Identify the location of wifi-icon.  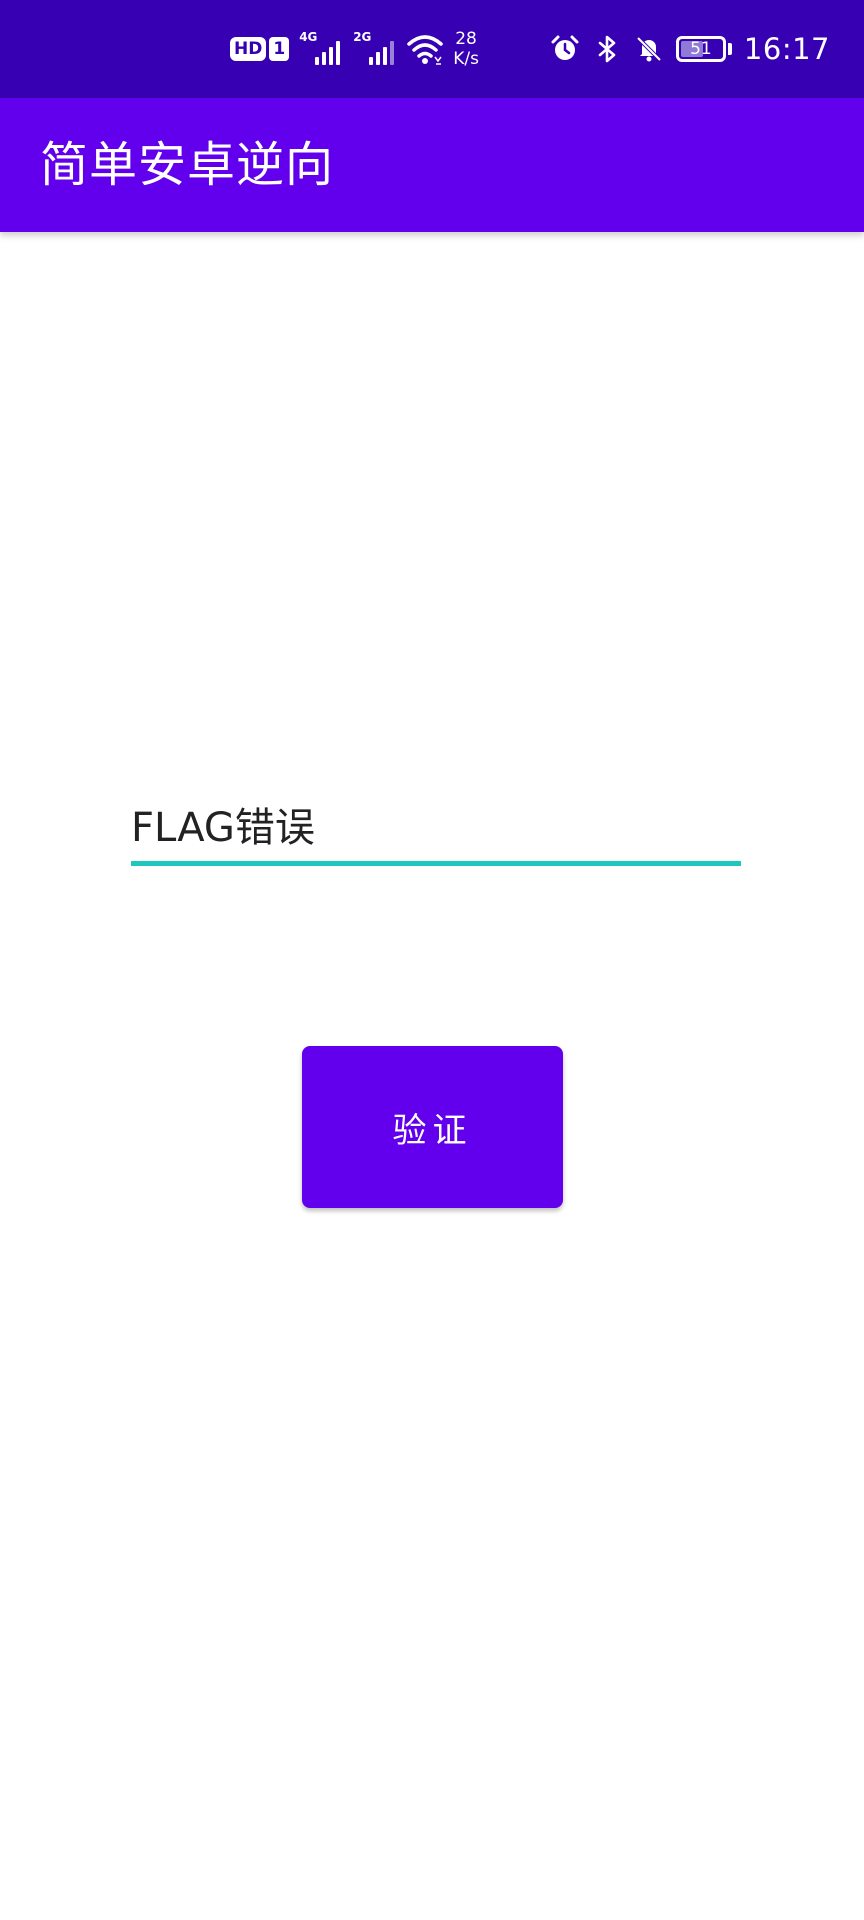
(425, 50).